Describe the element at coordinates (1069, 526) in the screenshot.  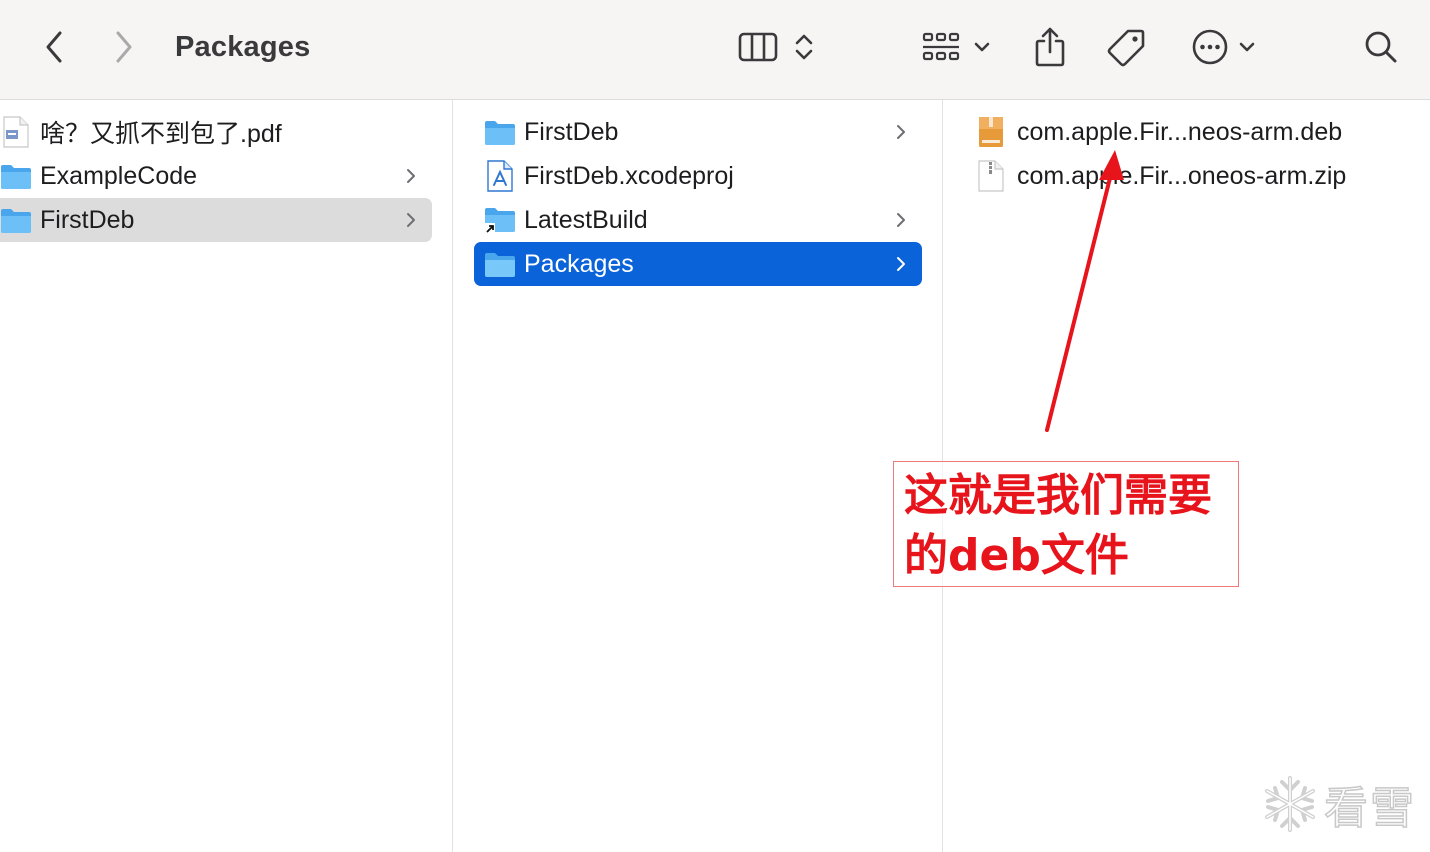
I see `annotation-text: 这就是我们需要 的deb文件` at that location.